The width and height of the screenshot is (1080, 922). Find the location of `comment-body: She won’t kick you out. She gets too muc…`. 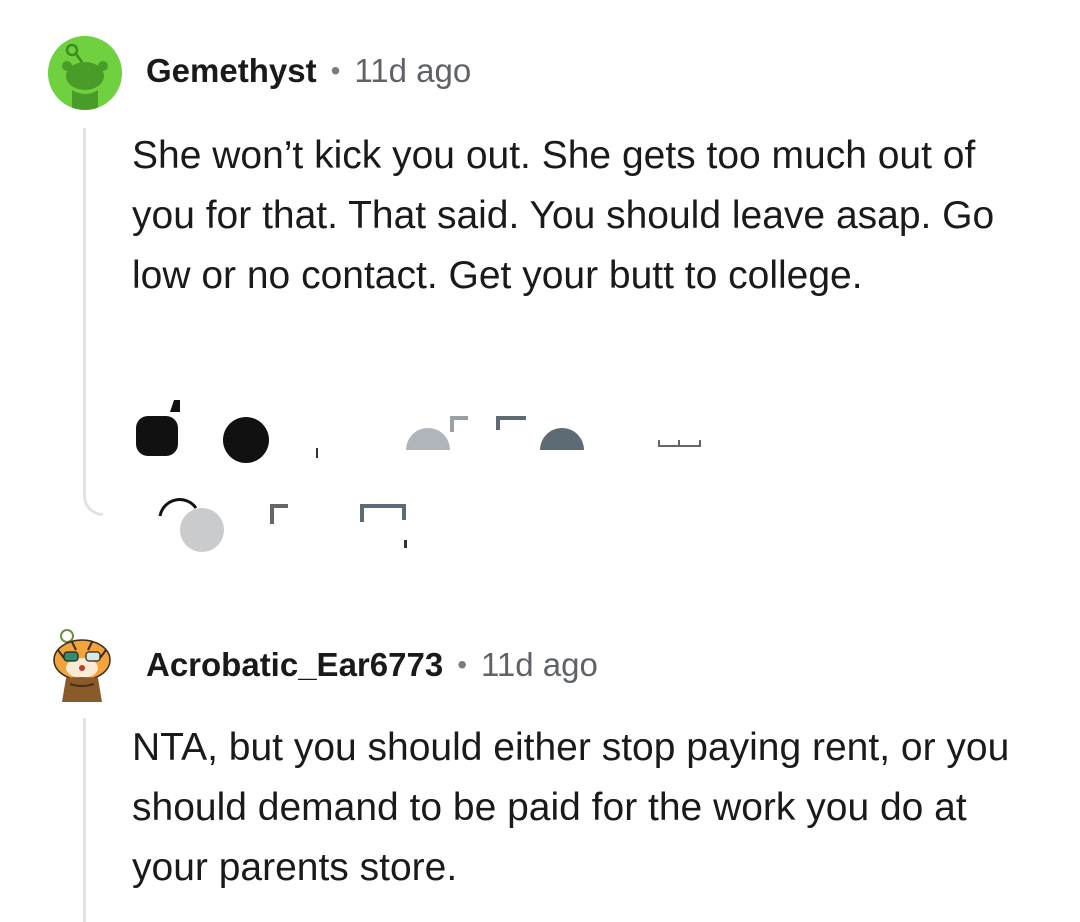

comment-body: She won’t kick you out. She gets too muc… is located at coordinates (563, 215).